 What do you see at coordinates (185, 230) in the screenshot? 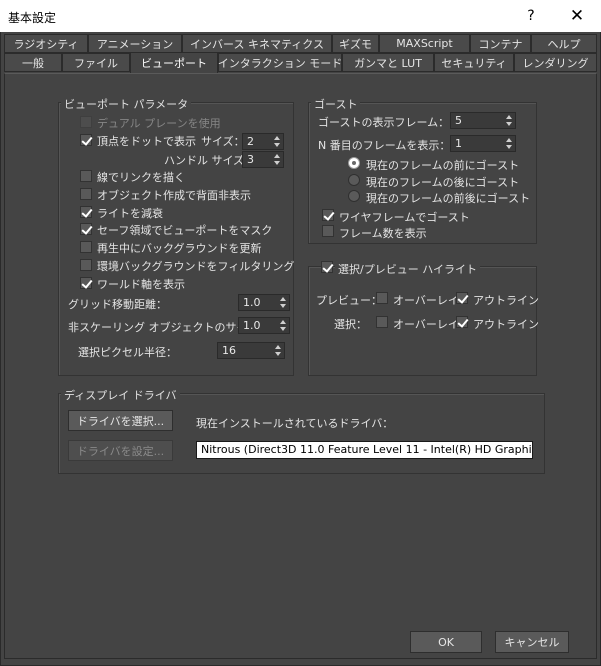
I see `safe-frame-mask-label: セーフ領域でビューポートをマスク` at bounding box center [185, 230].